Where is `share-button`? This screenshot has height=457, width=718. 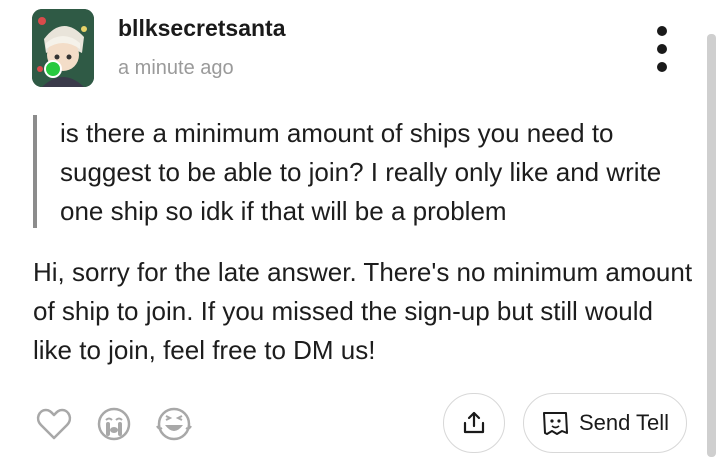 share-button is located at coordinates (474, 423).